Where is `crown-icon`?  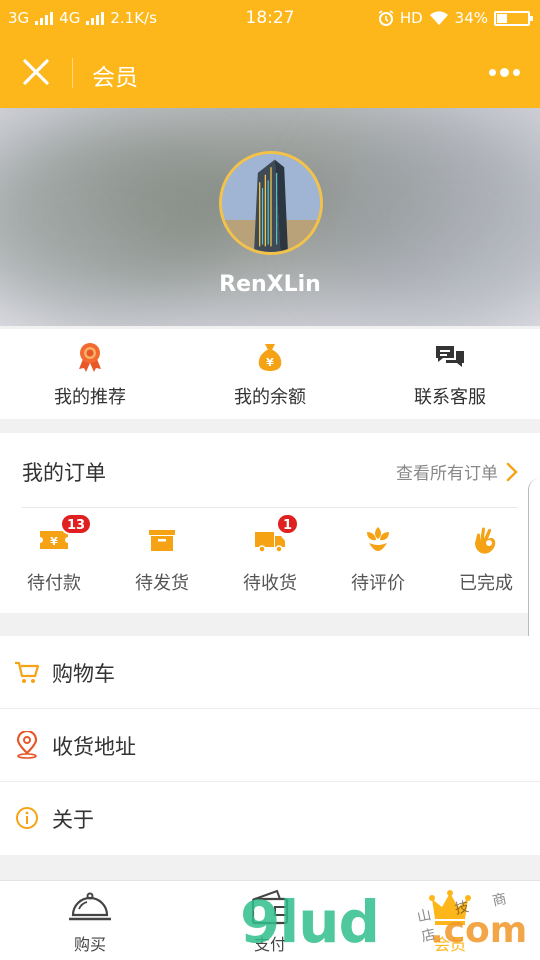 crown-icon is located at coordinates (450, 907).